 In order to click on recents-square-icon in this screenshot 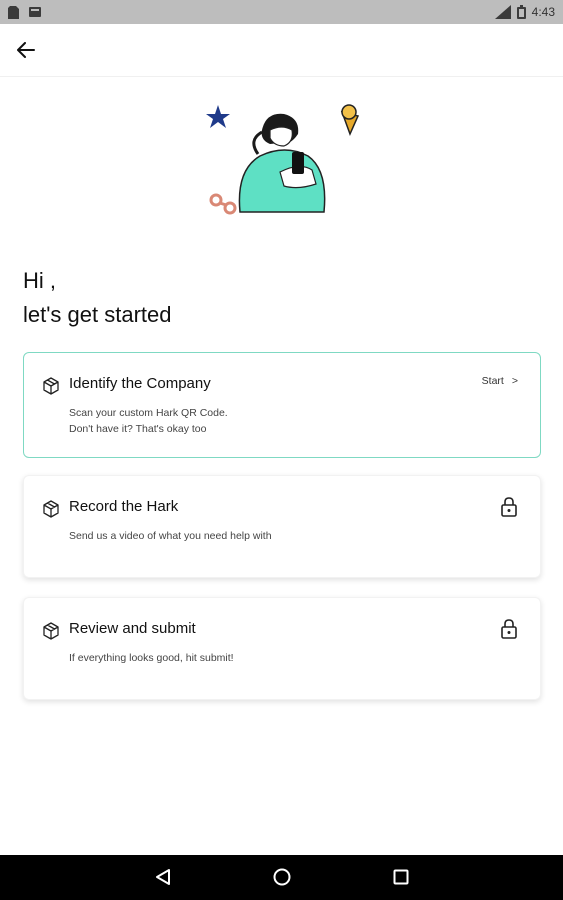, I will do `click(401, 877)`.